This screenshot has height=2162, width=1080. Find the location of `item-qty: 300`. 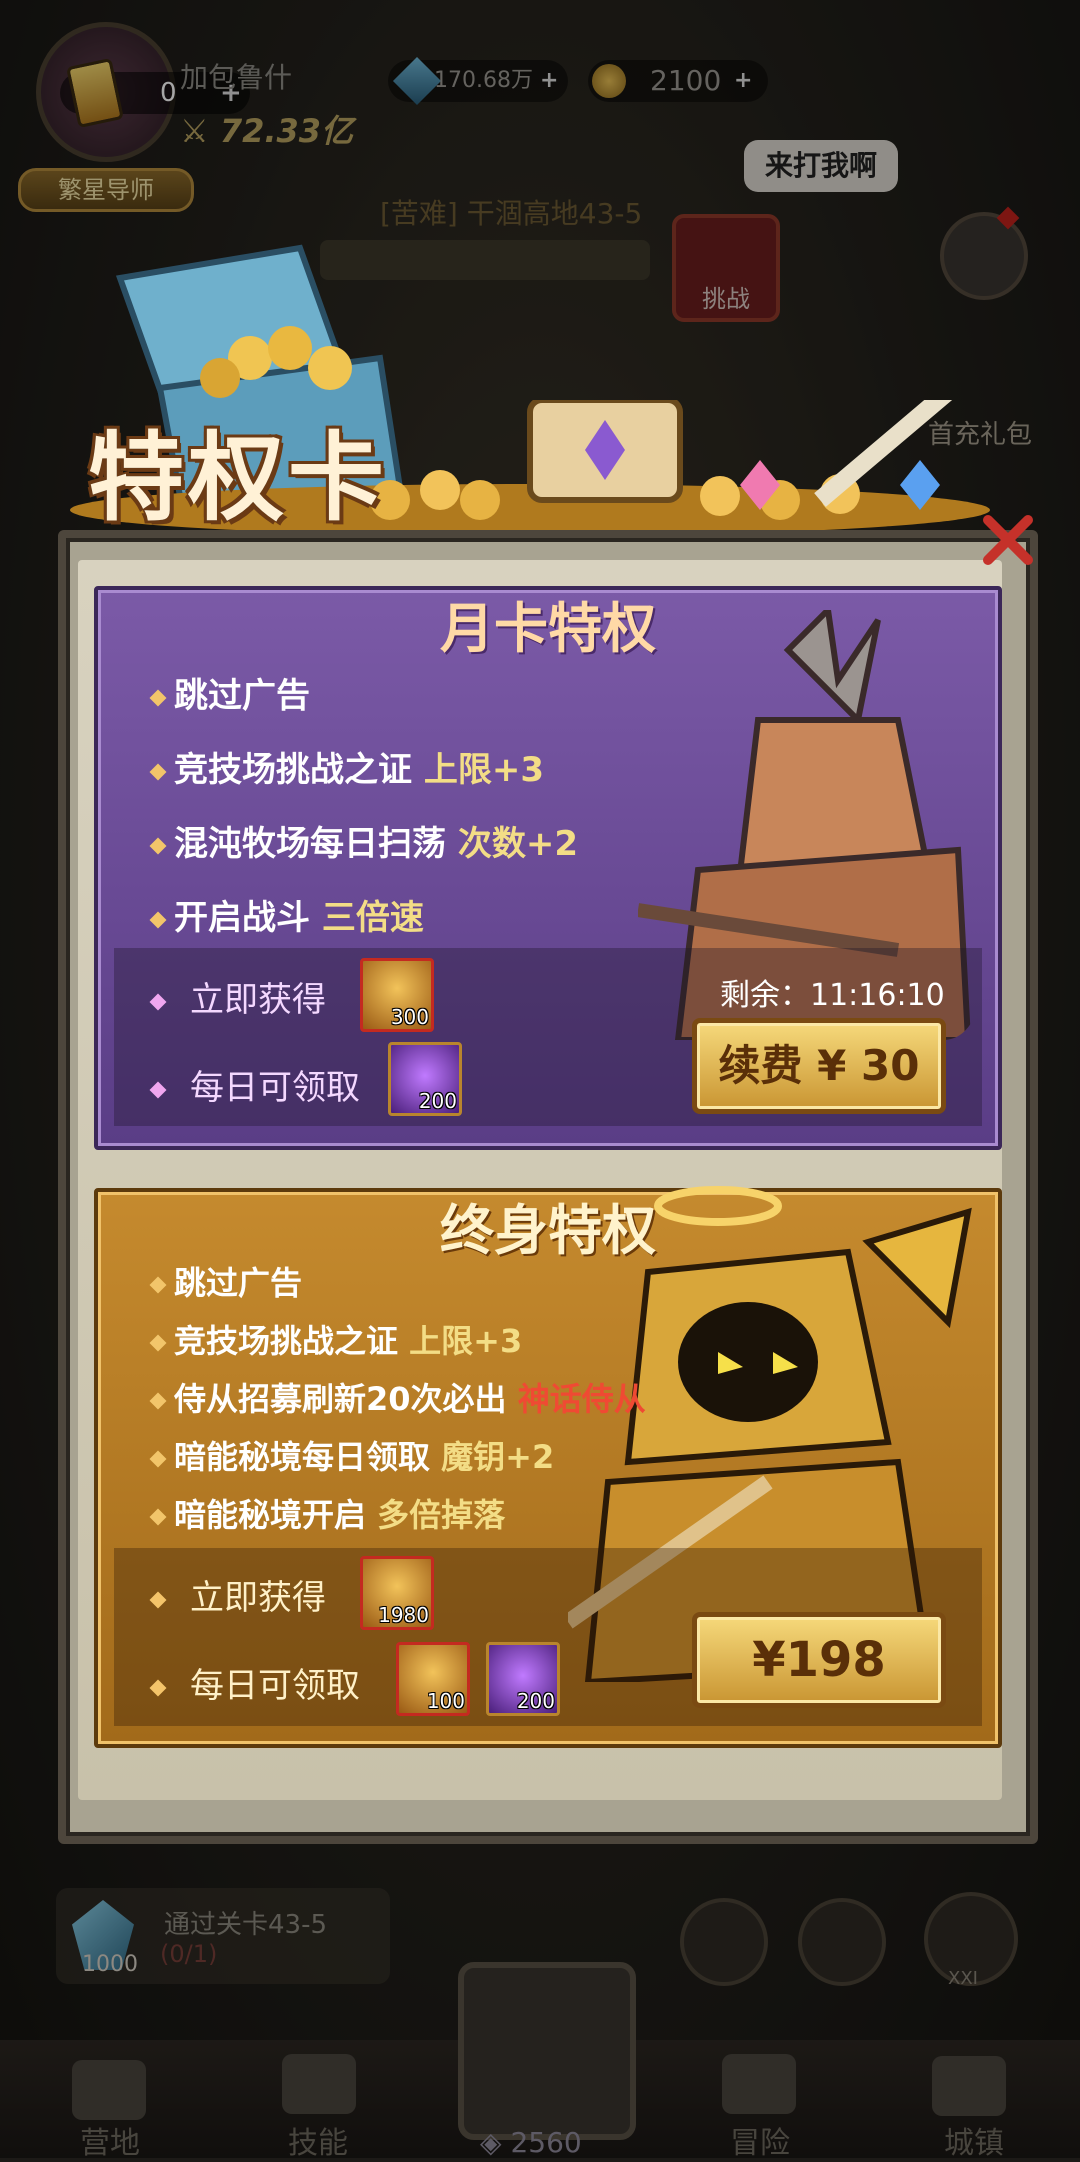

item-qty: 300 is located at coordinates (409, 1017).